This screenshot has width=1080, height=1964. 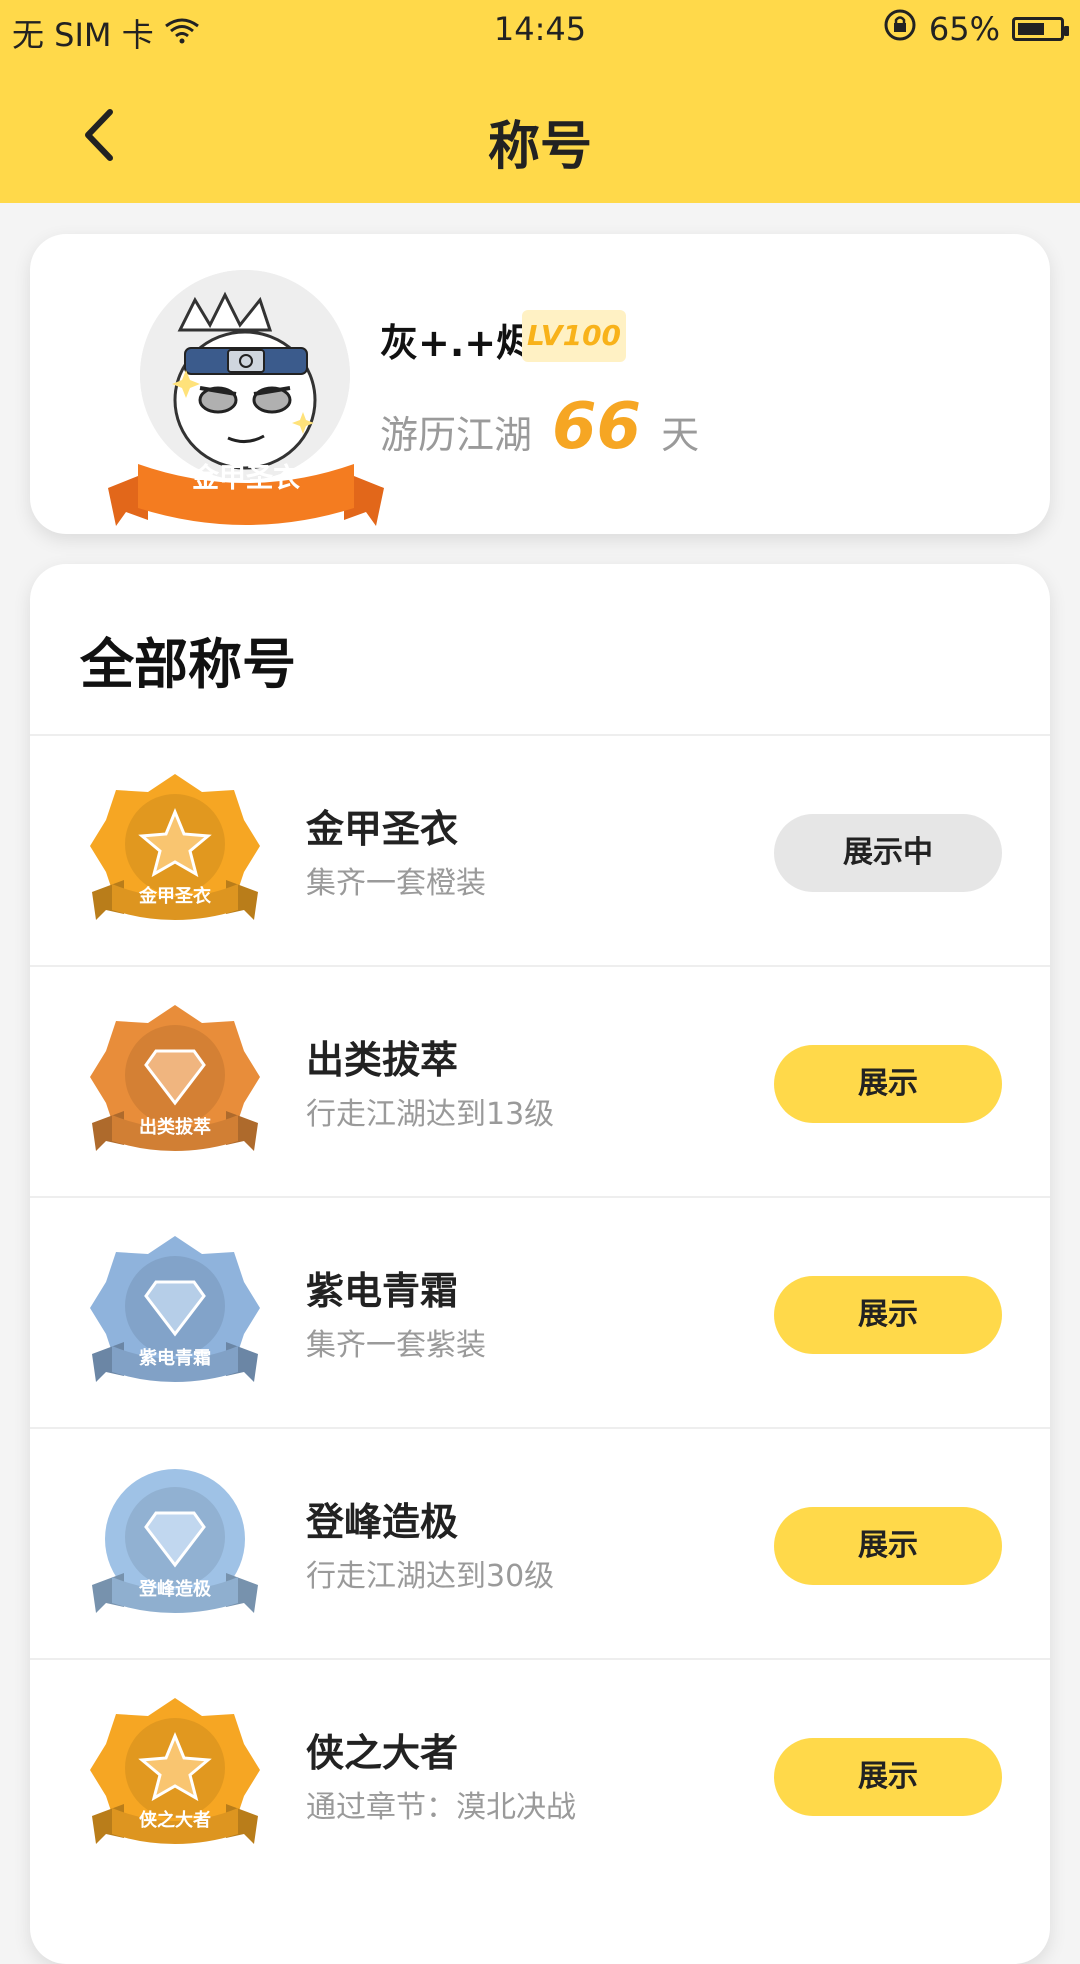 What do you see at coordinates (680, 435) in the screenshot?
I see `journey-unit: 天` at bounding box center [680, 435].